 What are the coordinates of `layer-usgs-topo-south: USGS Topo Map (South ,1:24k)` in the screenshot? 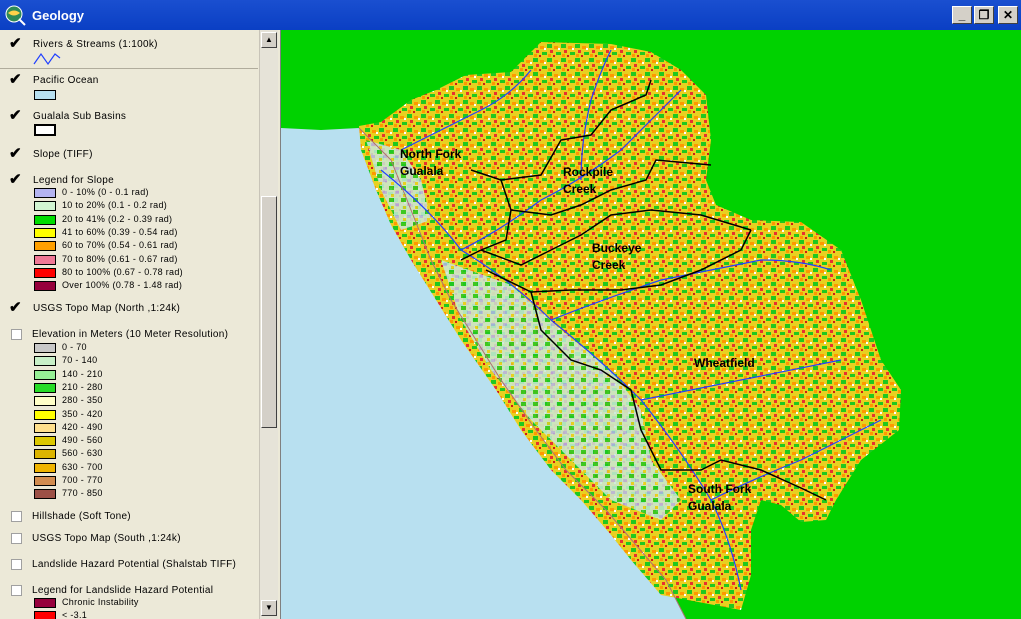 It's located at (95, 538).